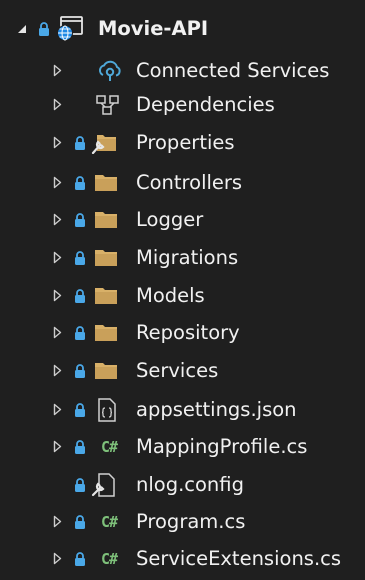  I want to click on tree-item-repository: Repository, so click(182, 332).